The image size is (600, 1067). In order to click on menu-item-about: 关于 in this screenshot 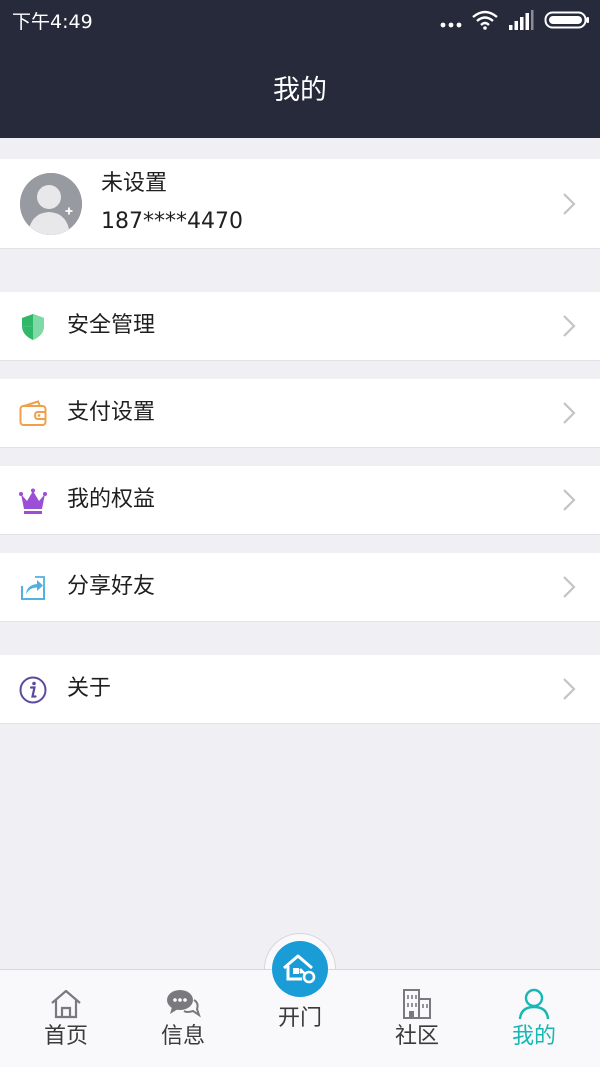, I will do `click(300, 689)`.